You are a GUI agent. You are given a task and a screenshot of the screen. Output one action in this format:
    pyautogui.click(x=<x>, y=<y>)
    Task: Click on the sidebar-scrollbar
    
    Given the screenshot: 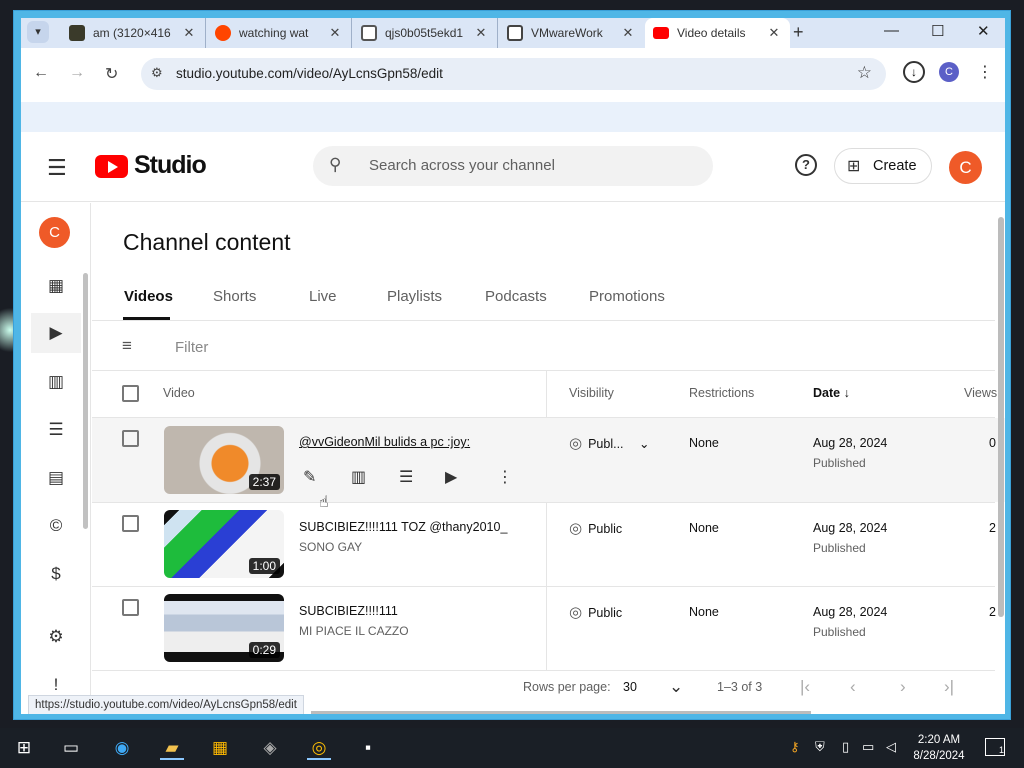 What is the action you would take?
    pyautogui.click(x=85, y=401)
    